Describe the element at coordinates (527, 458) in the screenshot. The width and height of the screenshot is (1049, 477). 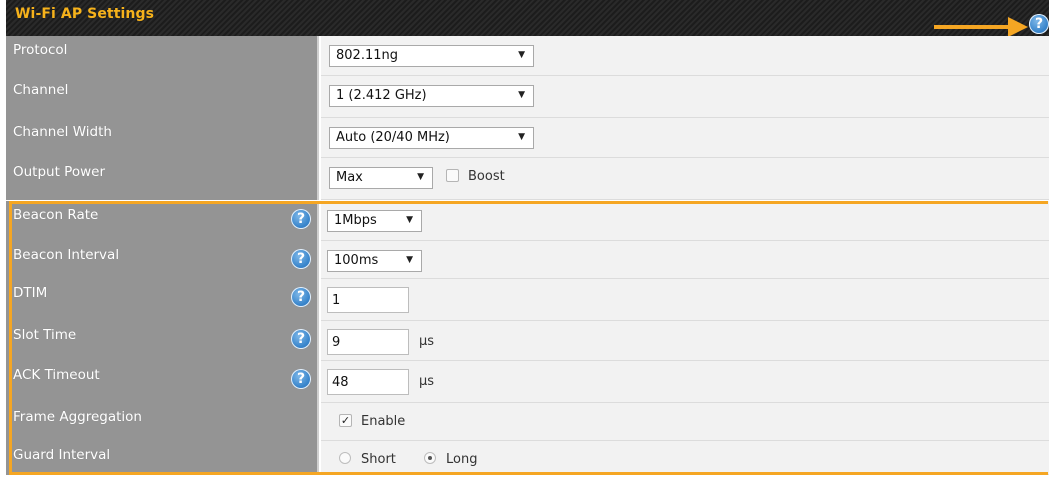
I see `row-guard-interval: Guard Interval Short Long` at that location.